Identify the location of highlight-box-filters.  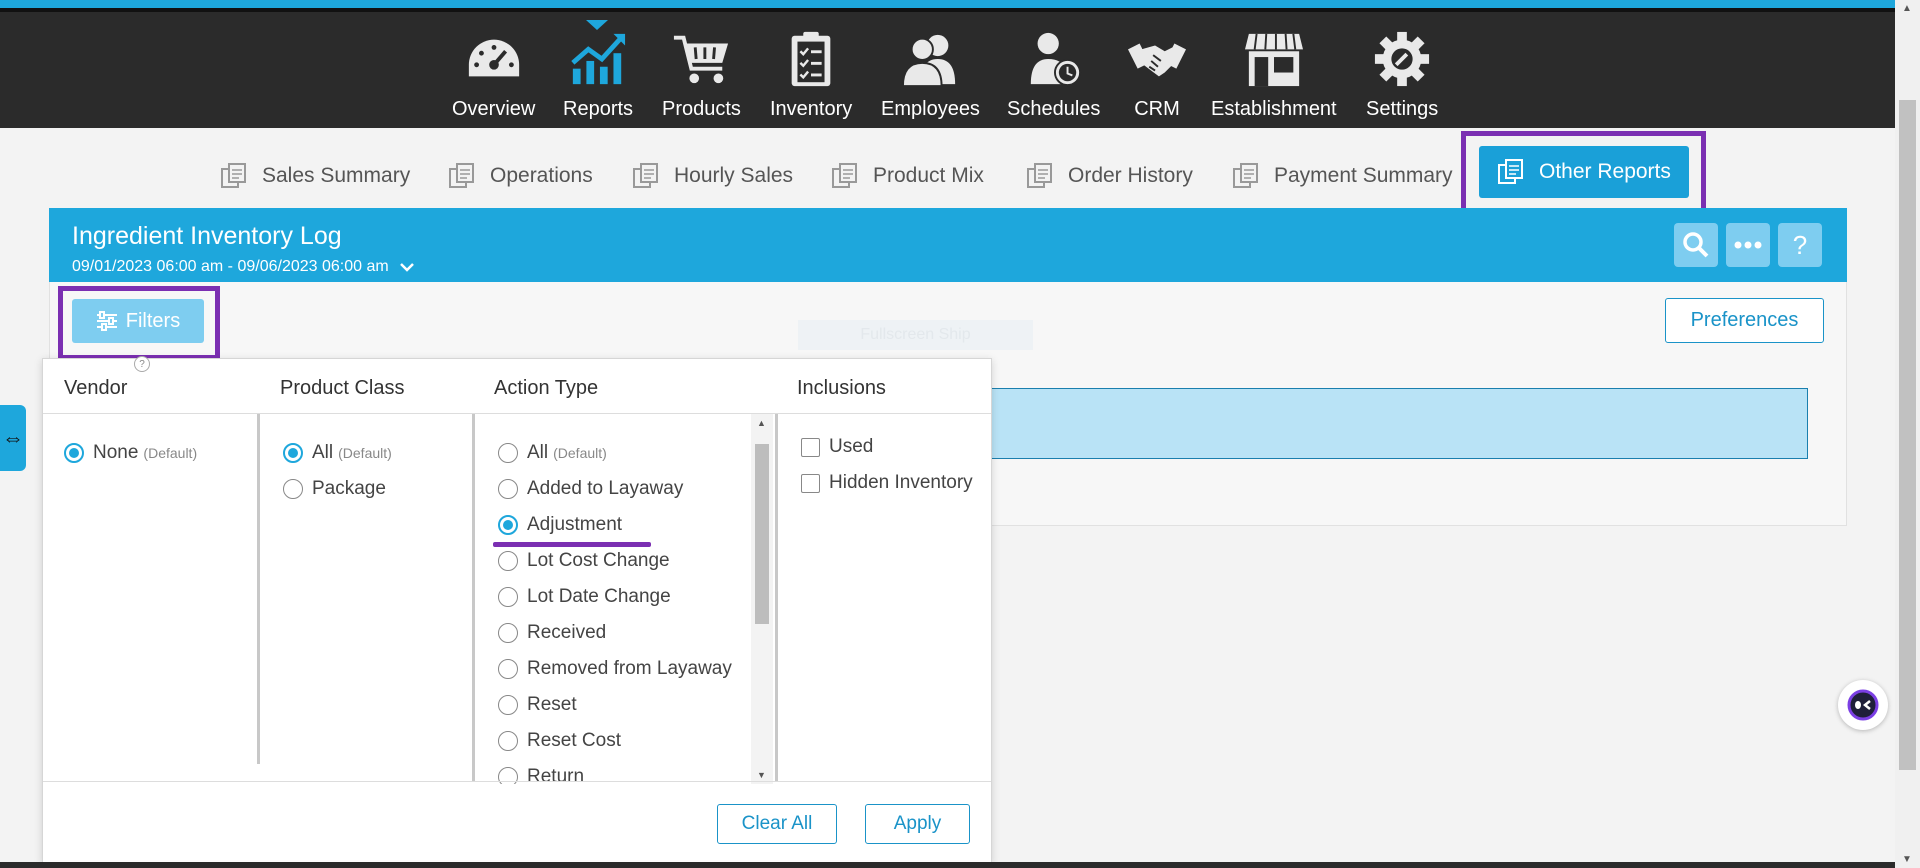
(139, 323).